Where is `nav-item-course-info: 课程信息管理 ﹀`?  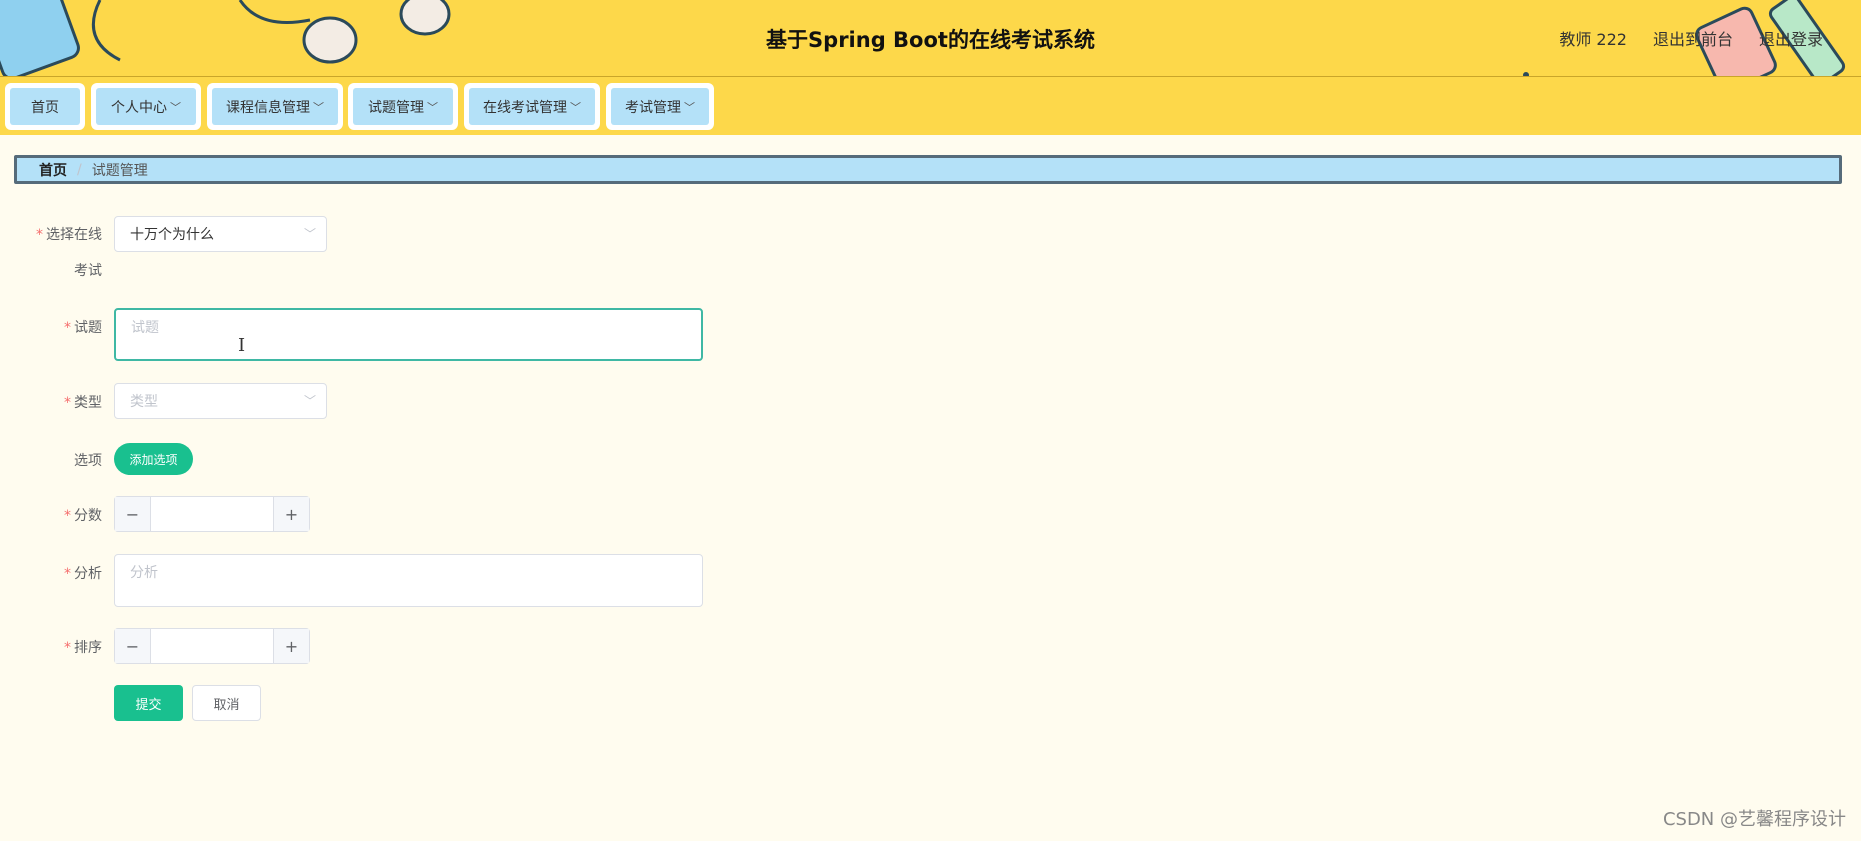 nav-item-course-info: 课程信息管理 ﹀ is located at coordinates (275, 106).